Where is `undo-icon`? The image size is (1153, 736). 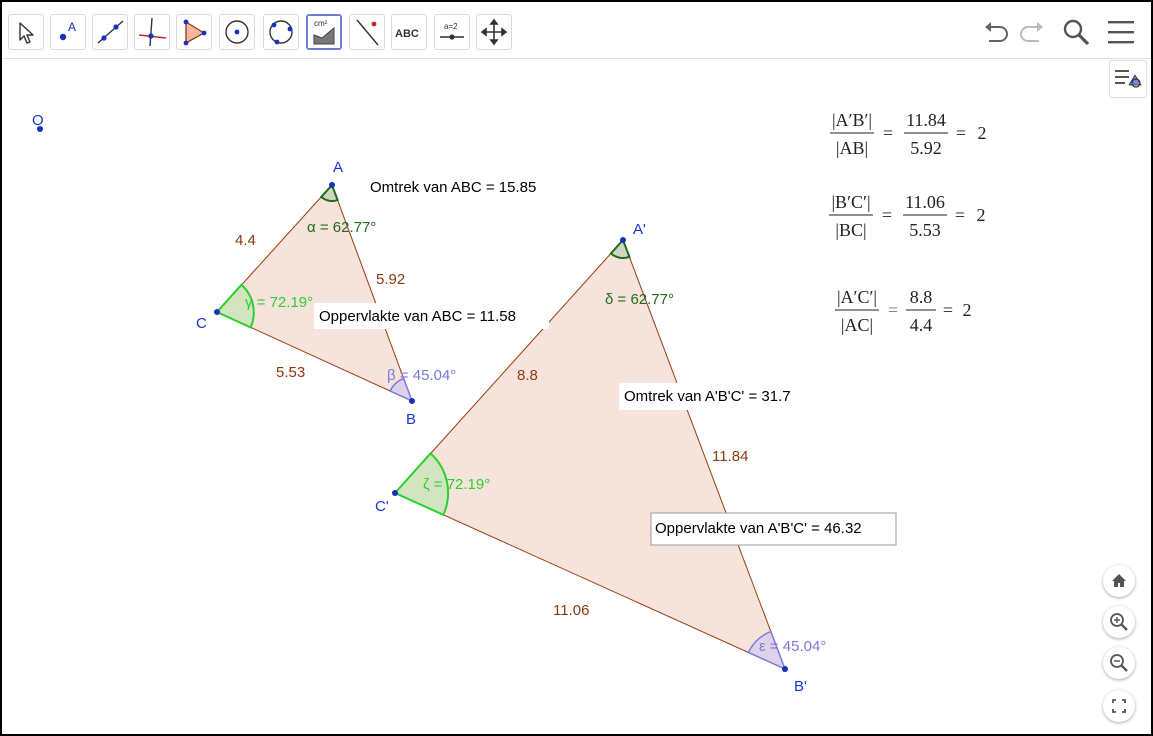
undo-icon is located at coordinates (996, 32).